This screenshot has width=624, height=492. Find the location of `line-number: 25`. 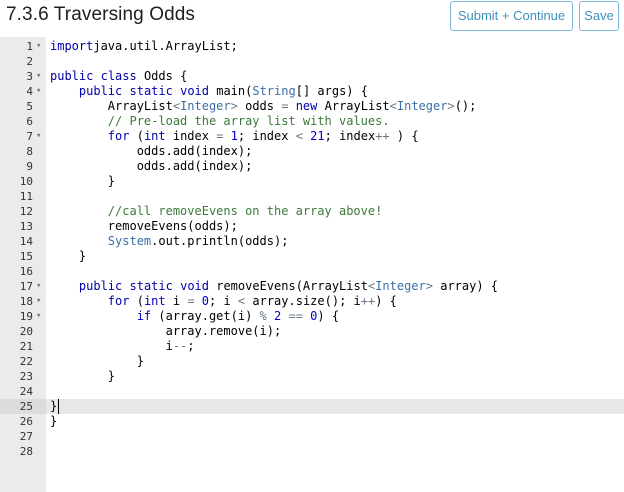

line-number: 25 is located at coordinates (26, 406).